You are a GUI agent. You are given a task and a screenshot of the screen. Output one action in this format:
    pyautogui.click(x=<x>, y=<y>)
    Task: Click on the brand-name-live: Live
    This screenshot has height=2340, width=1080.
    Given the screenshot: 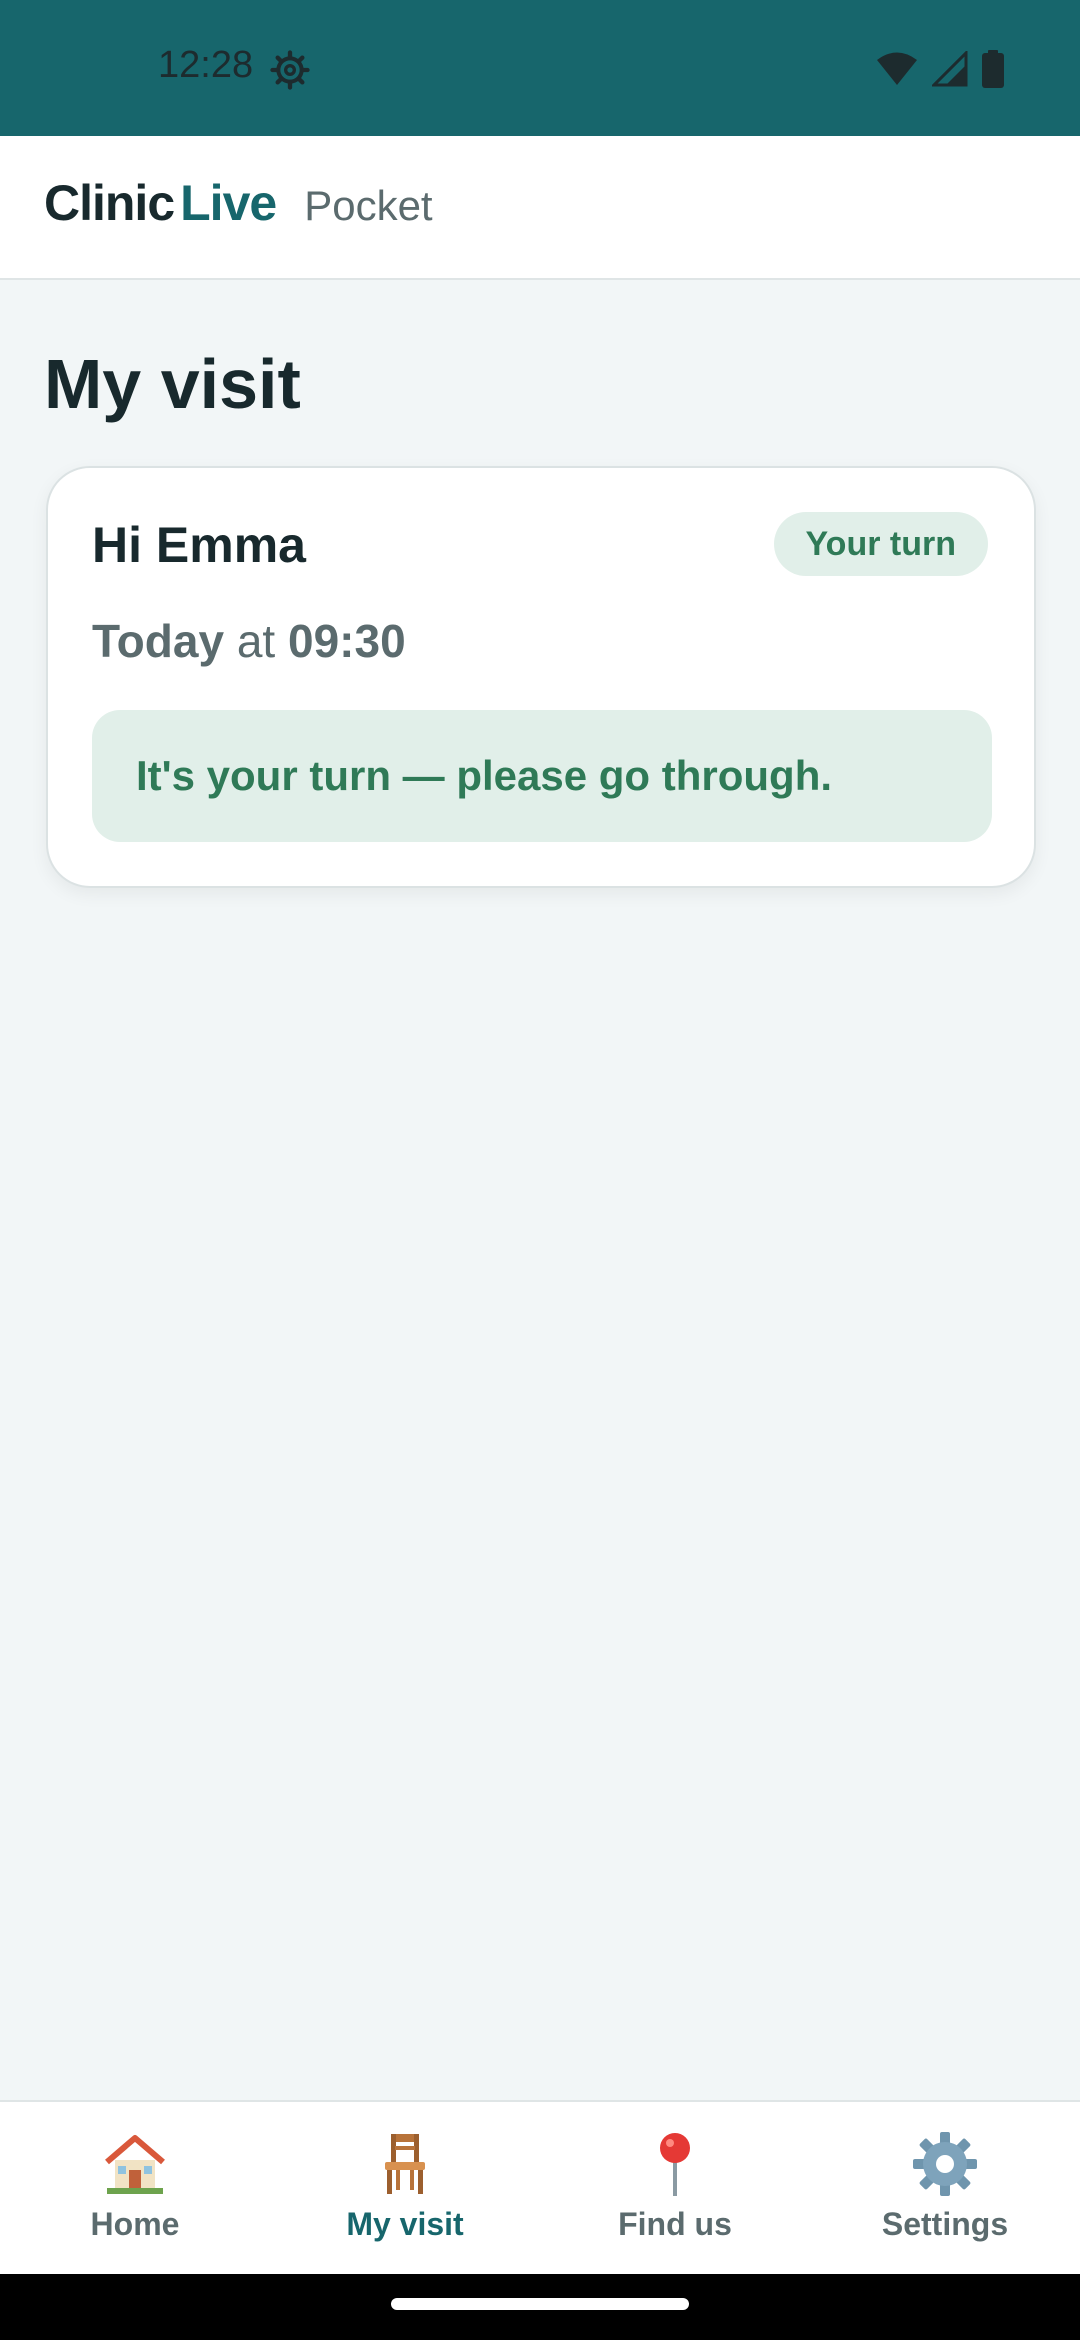 What is the action you would take?
    pyautogui.click(x=228, y=203)
    